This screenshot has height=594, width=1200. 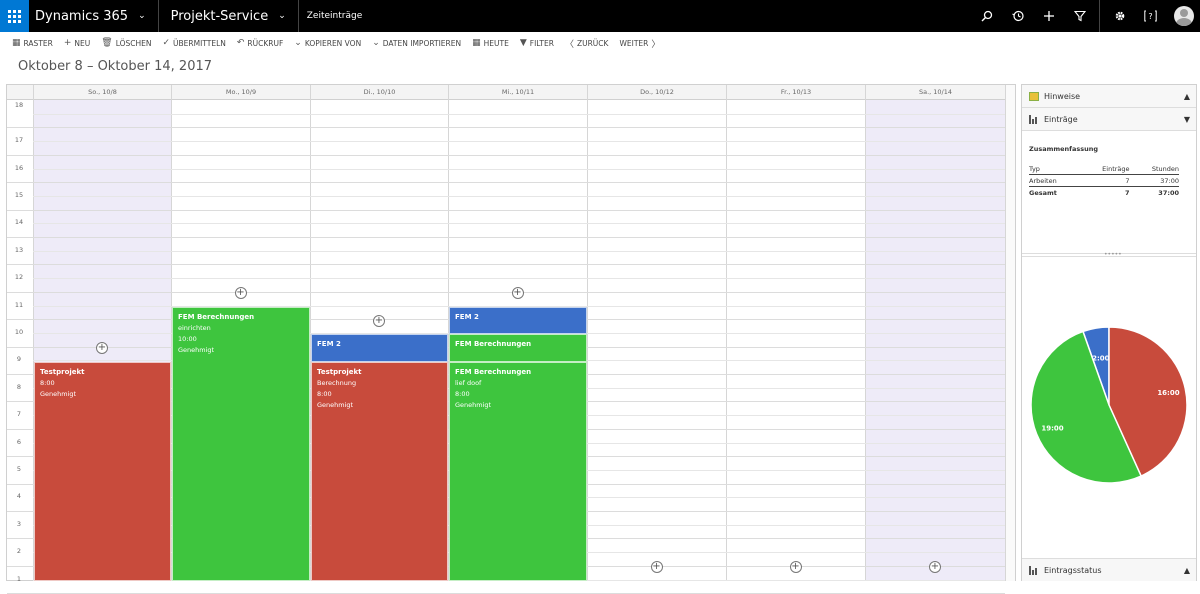 What do you see at coordinates (241, 444) in the screenshot?
I see `time-entry: FEM Berechnungen einrichten 10:00 Genehmigt` at bounding box center [241, 444].